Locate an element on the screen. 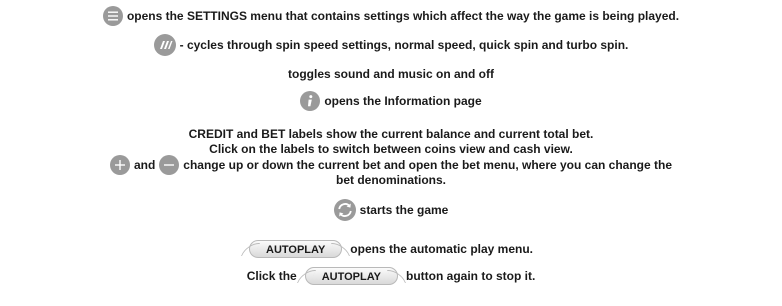 This screenshot has width=782, height=306. bet-change-line-2: bet denominations. is located at coordinates (391, 179).